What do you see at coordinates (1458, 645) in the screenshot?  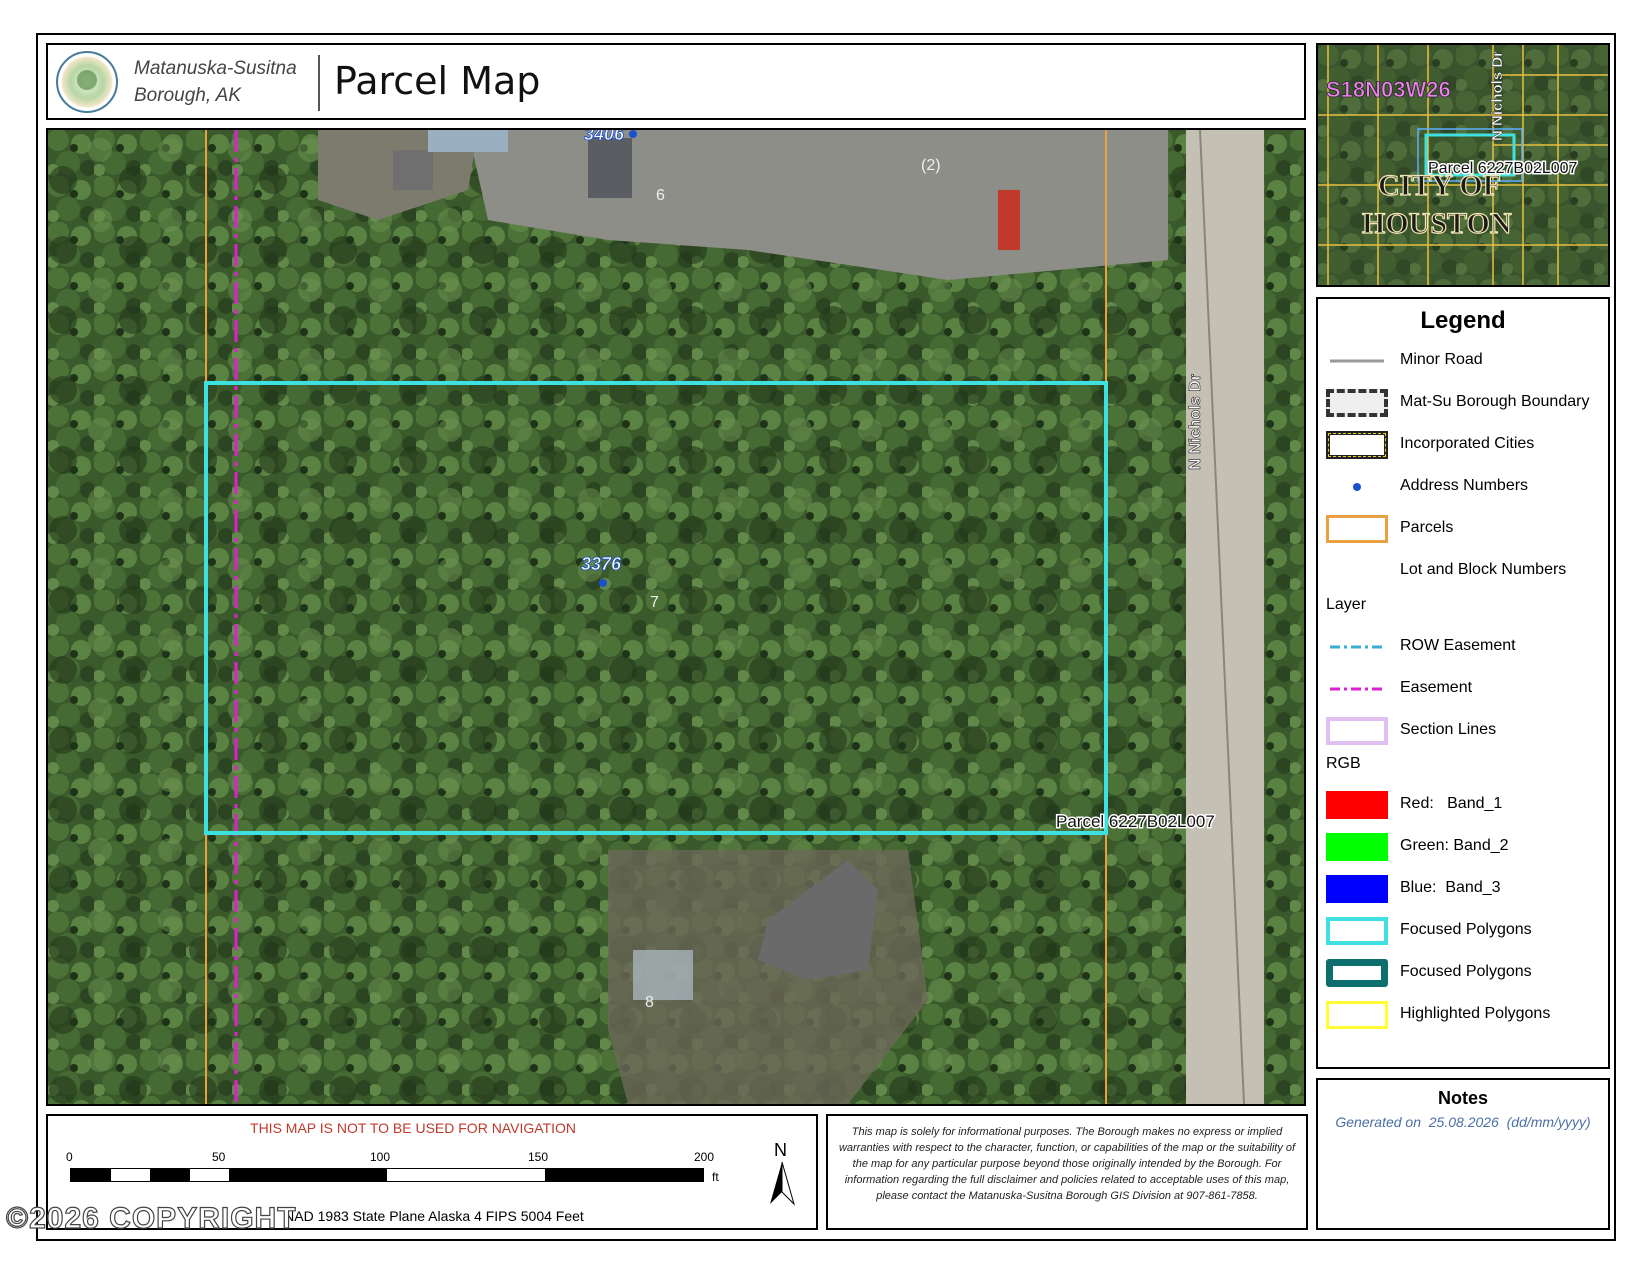 I see `legend-label: ROW Easement` at bounding box center [1458, 645].